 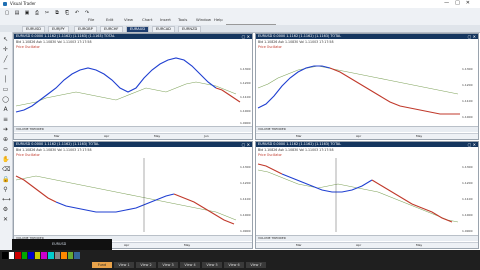 I want to click on blue-oscillator, so click(x=115, y=203).